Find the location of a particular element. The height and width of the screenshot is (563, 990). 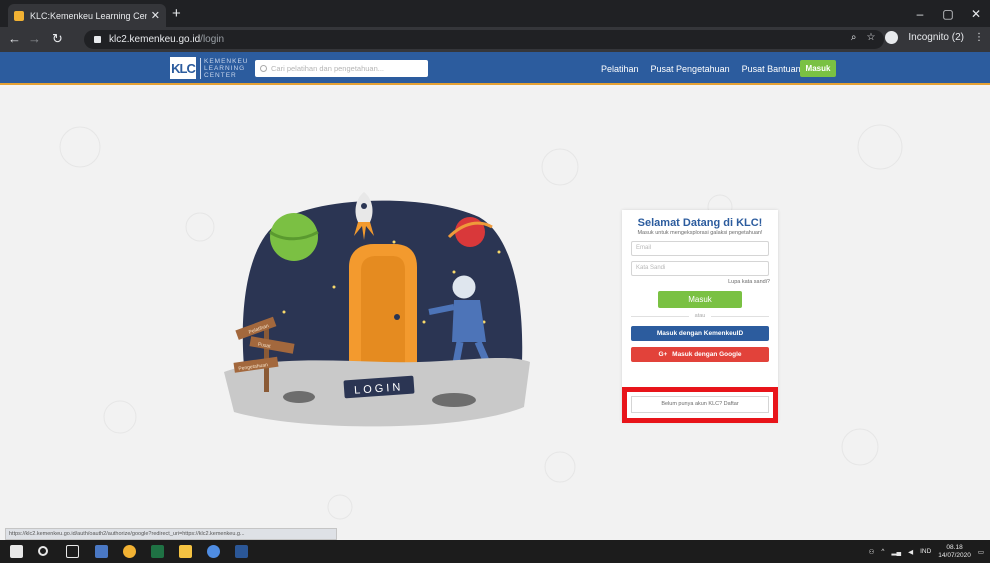

app-icon is located at coordinates (101, 551).